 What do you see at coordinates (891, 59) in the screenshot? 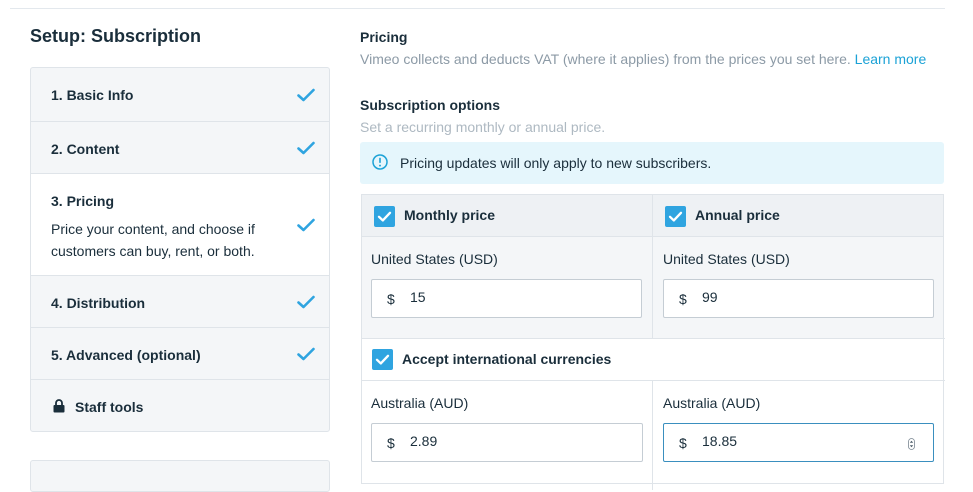
I see `learn-more-link: Learn more` at bounding box center [891, 59].